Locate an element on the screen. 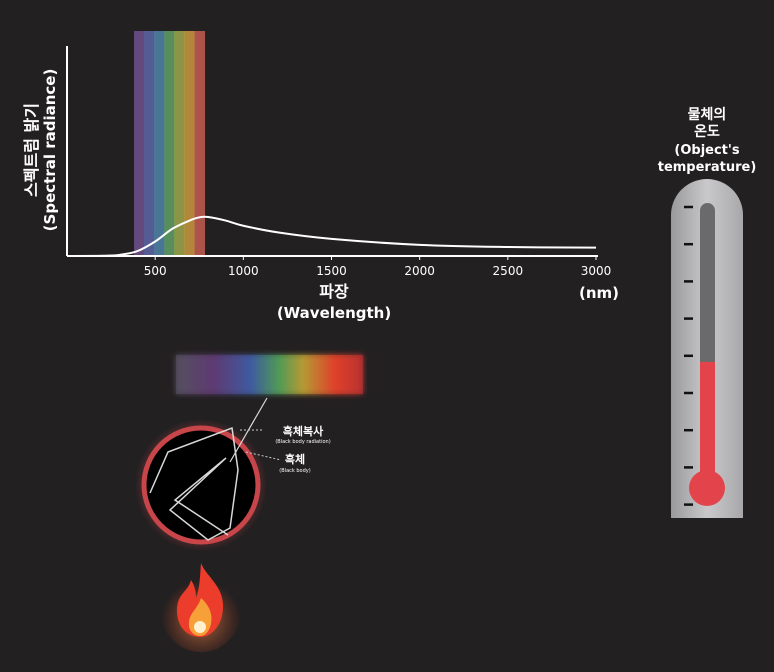  black-body-radiation-label: 흑체복사 is located at coordinates (303, 431).